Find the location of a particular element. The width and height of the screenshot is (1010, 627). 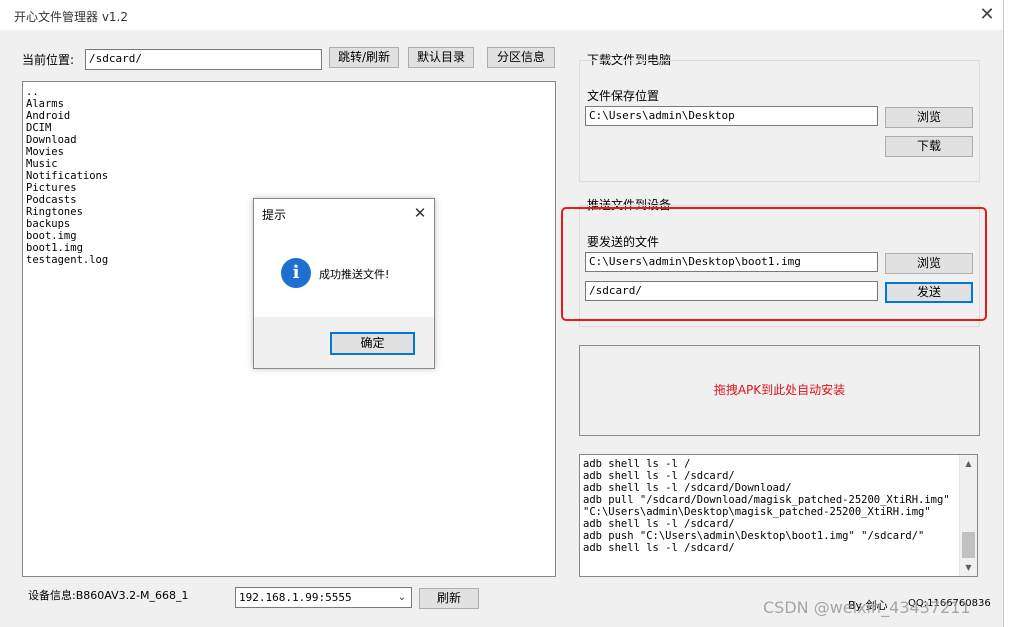

dialog-ok-button: 确定 is located at coordinates (372, 343).